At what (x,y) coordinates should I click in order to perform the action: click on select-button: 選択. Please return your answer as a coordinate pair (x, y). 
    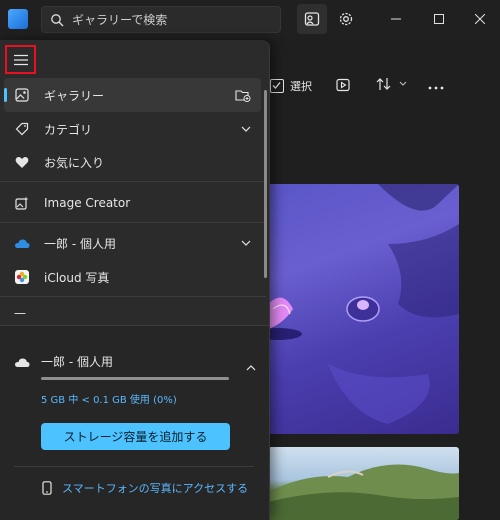
    Looking at the image, I should click on (291, 86).